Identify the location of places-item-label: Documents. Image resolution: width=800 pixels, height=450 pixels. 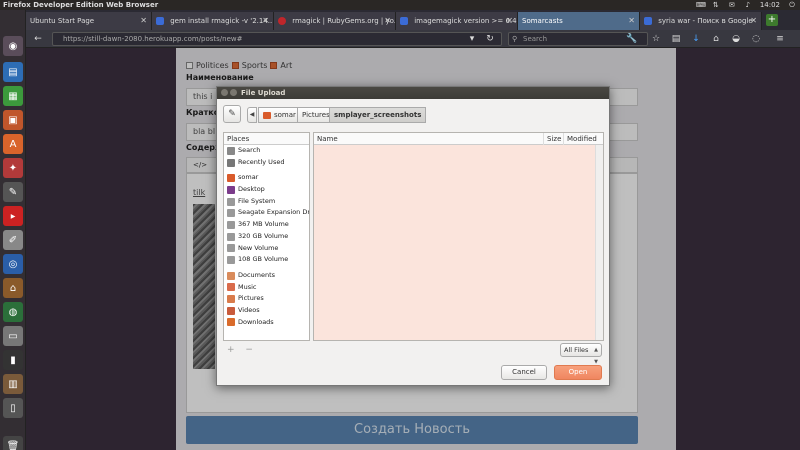
(257, 274).